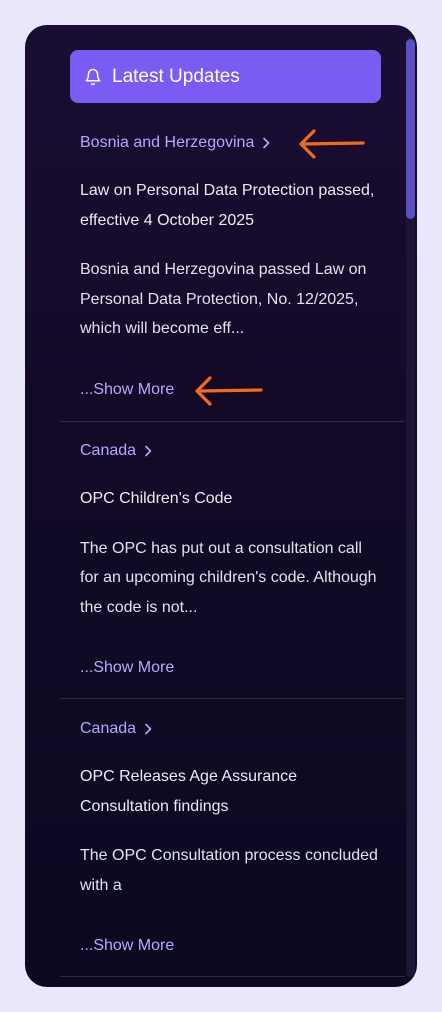 This screenshot has height=1012, width=442. I want to click on latest-updates-button: Latest Updates, so click(225, 76).